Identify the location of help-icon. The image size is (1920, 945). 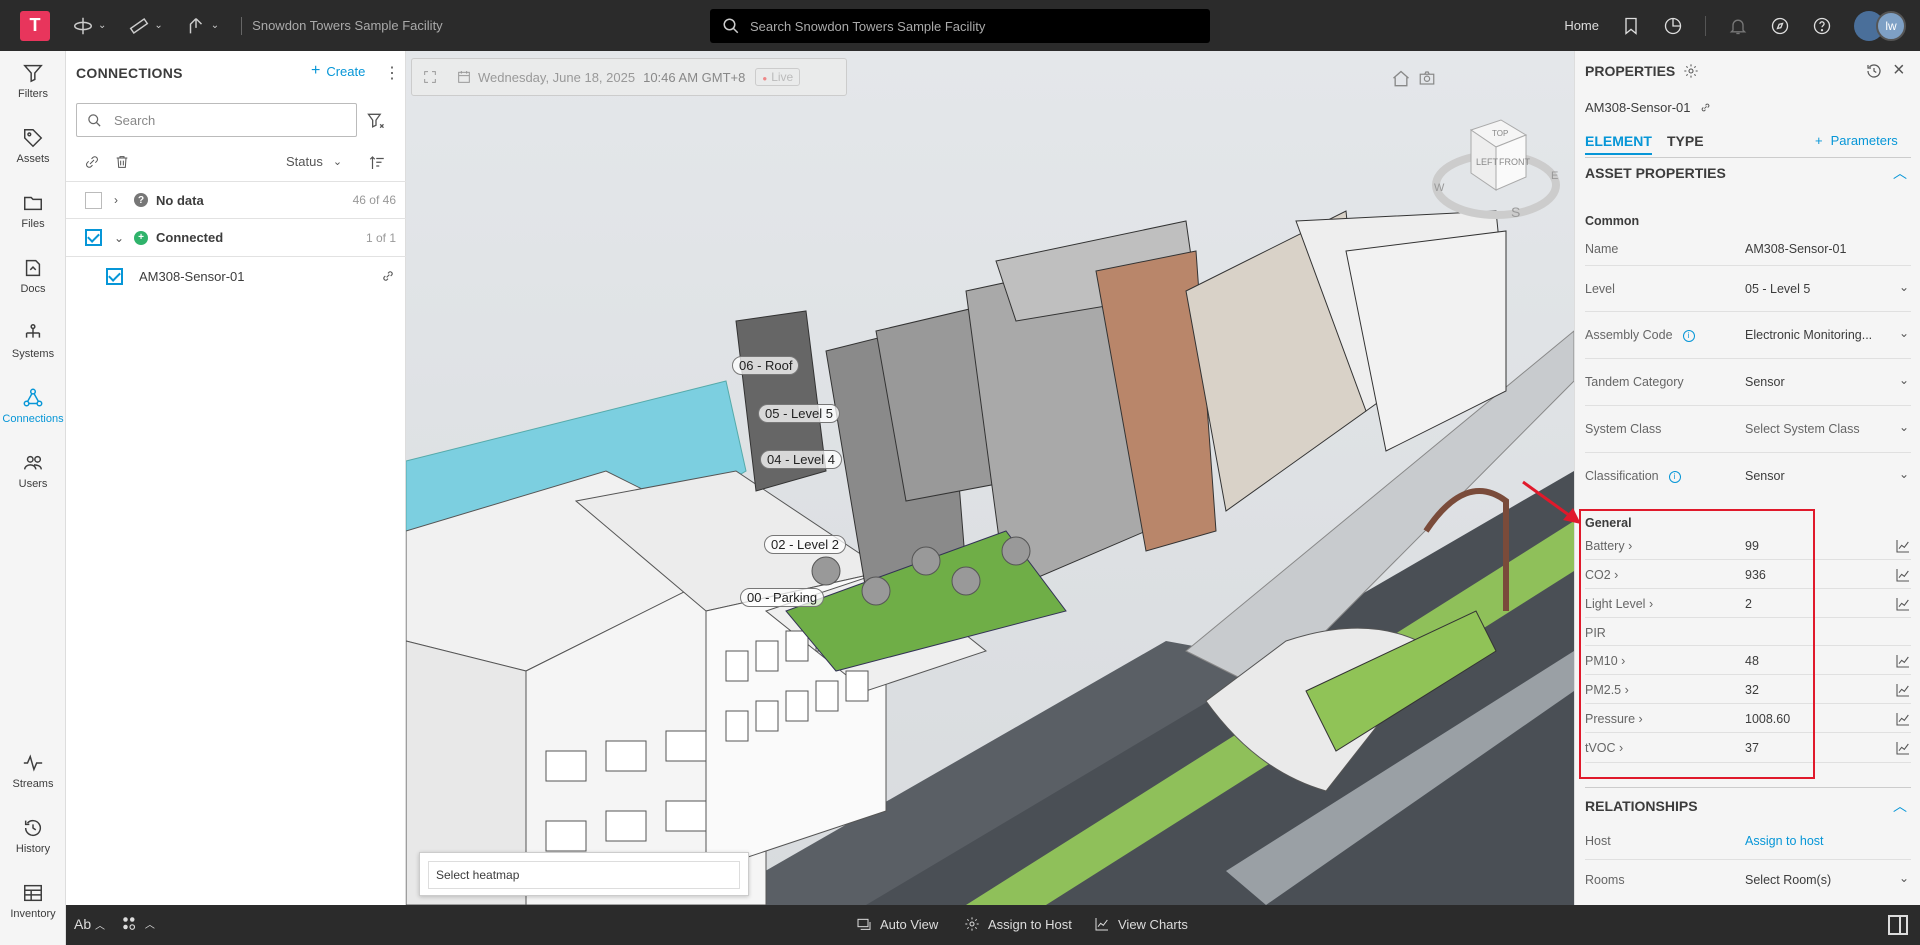
(1822, 26).